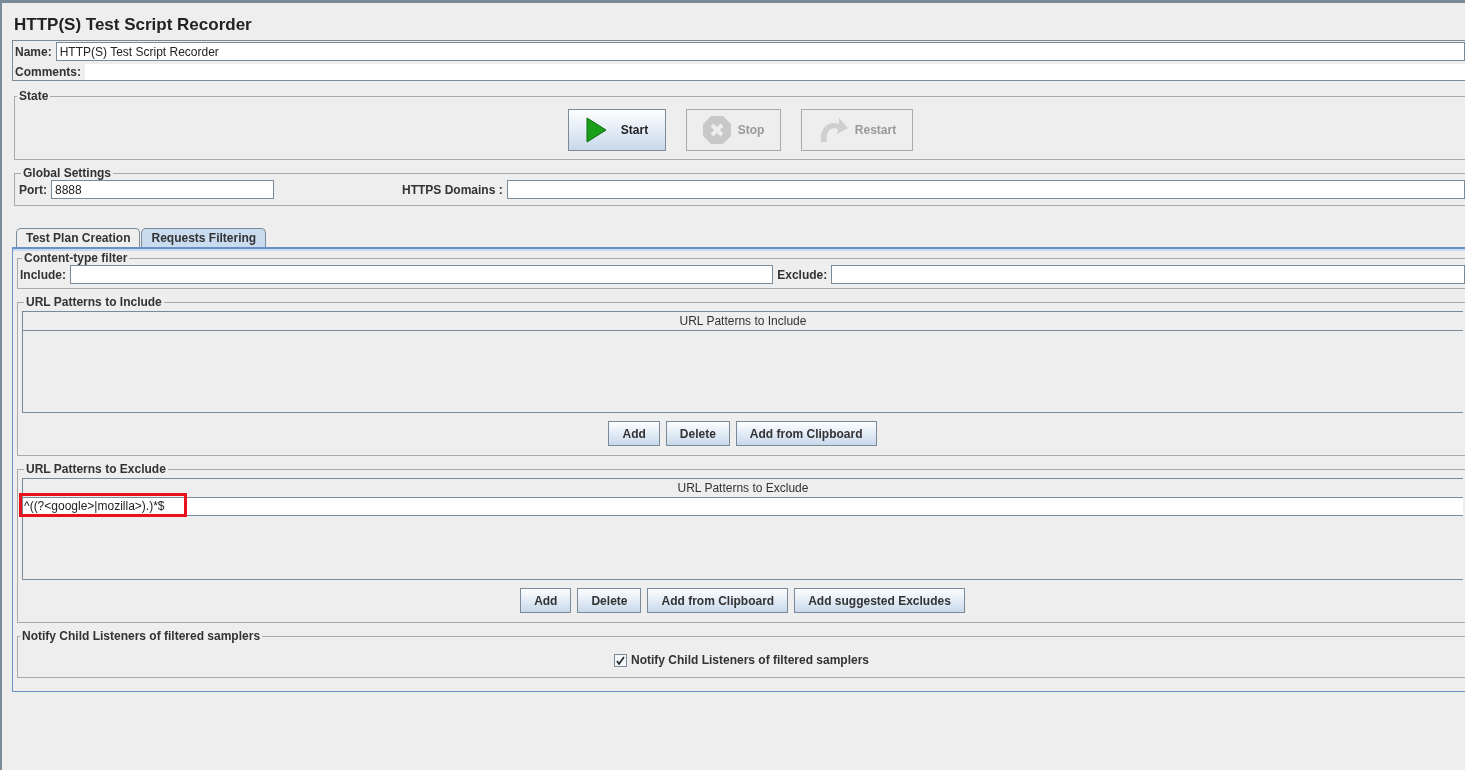 Image resolution: width=1465 pixels, height=770 pixels. I want to click on field-label: Name:, so click(33, 51).